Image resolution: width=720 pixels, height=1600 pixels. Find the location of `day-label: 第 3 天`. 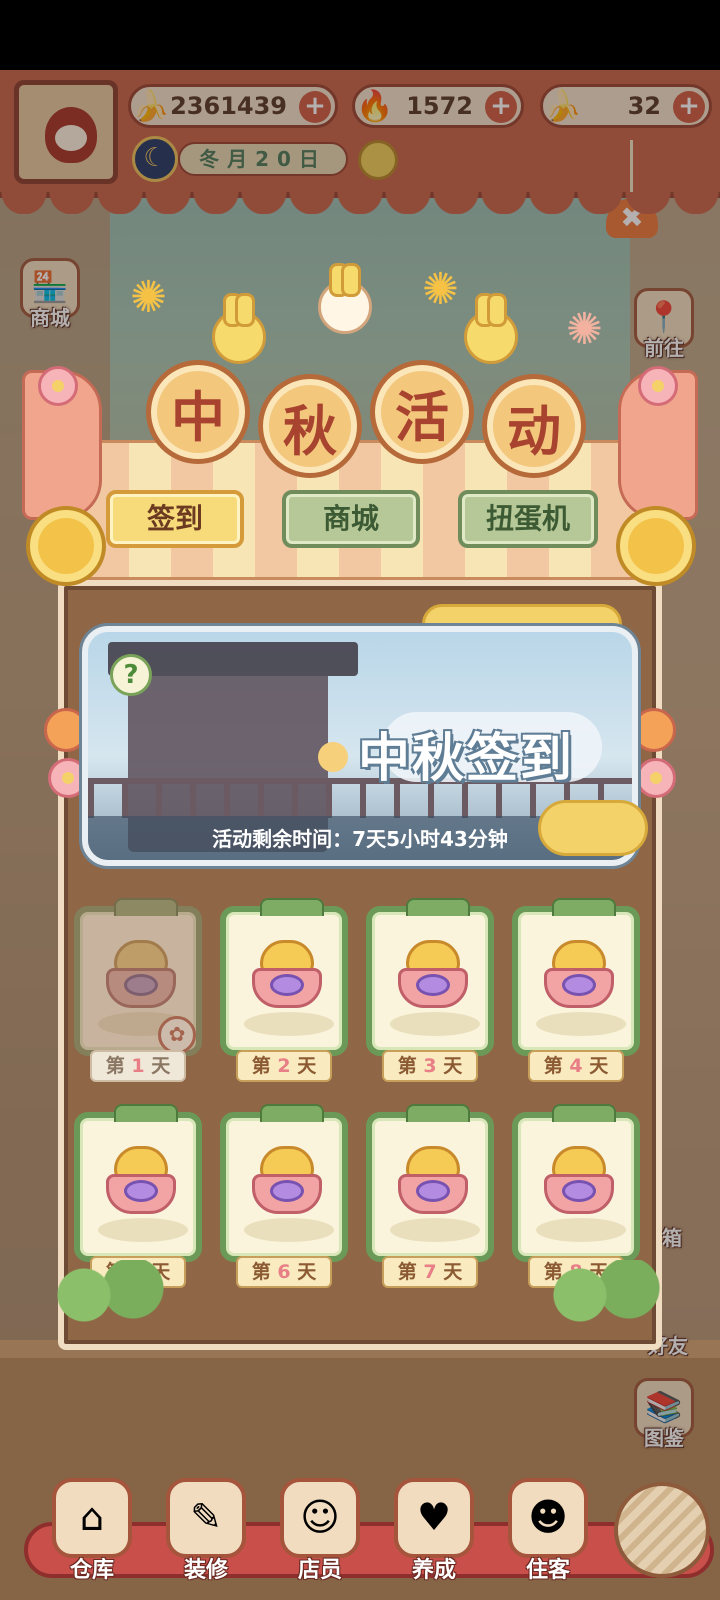

day-label: 第 3 天 is located at coordinates (430, 1066).